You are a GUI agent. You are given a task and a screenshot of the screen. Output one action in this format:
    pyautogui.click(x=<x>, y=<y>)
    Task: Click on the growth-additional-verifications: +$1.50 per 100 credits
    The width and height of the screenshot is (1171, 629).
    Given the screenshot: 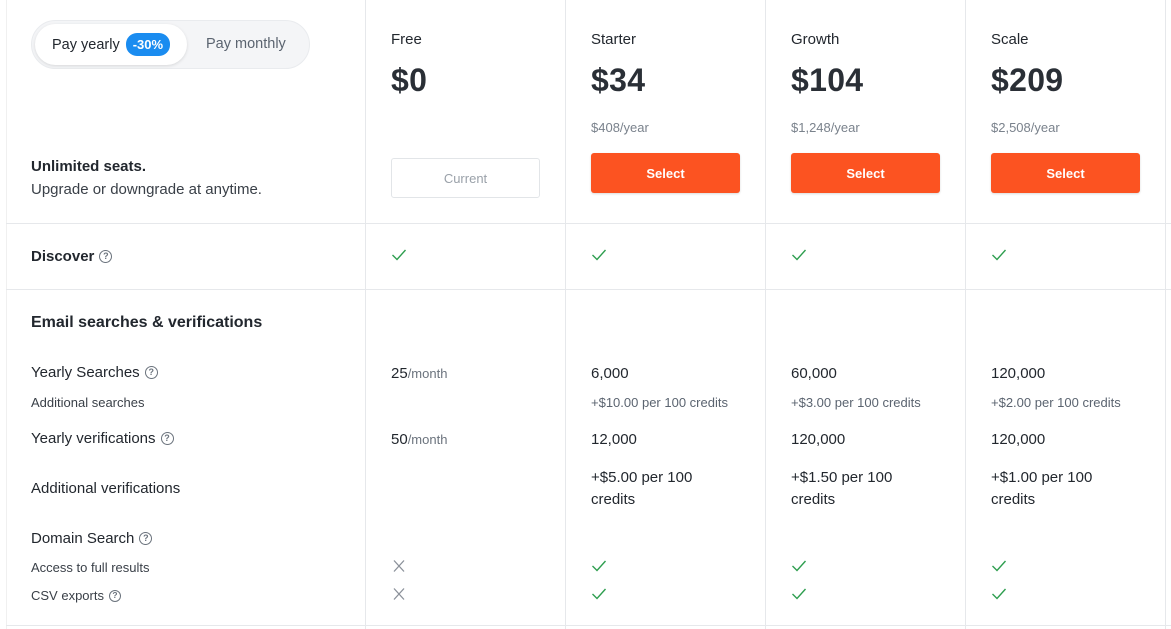 What is the action you would take?
    pyautogui.click(x=842, y=488)
    